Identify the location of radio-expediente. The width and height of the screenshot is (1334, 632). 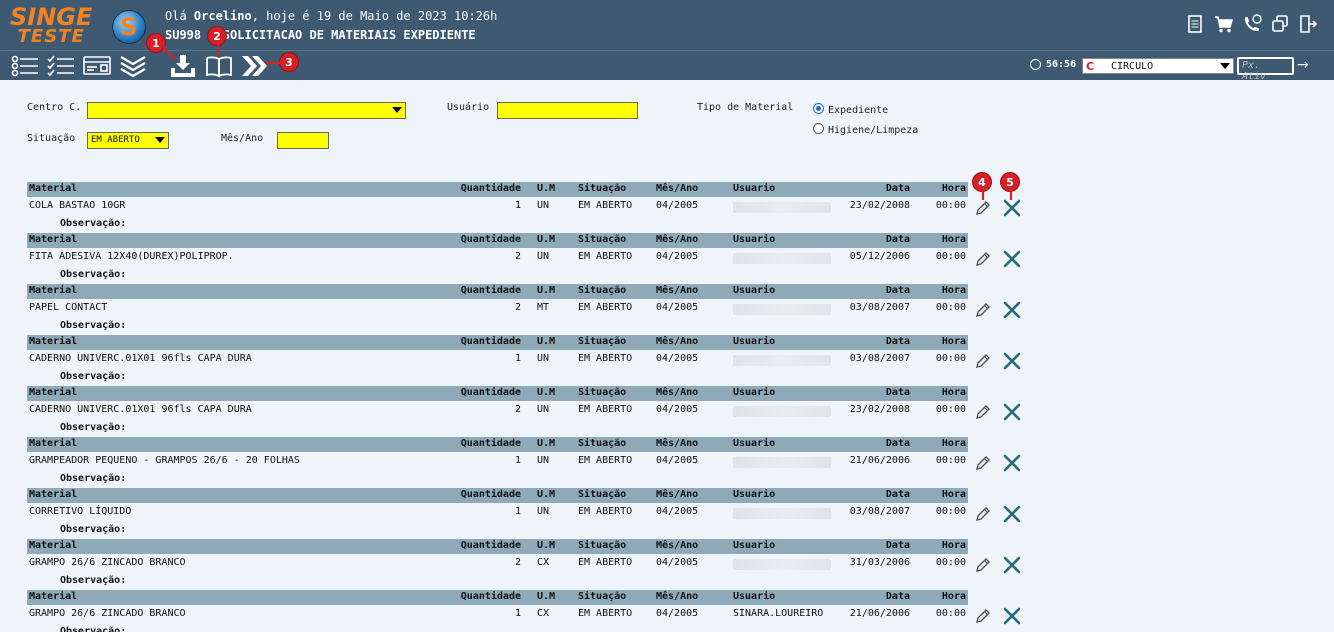
(818, 108).